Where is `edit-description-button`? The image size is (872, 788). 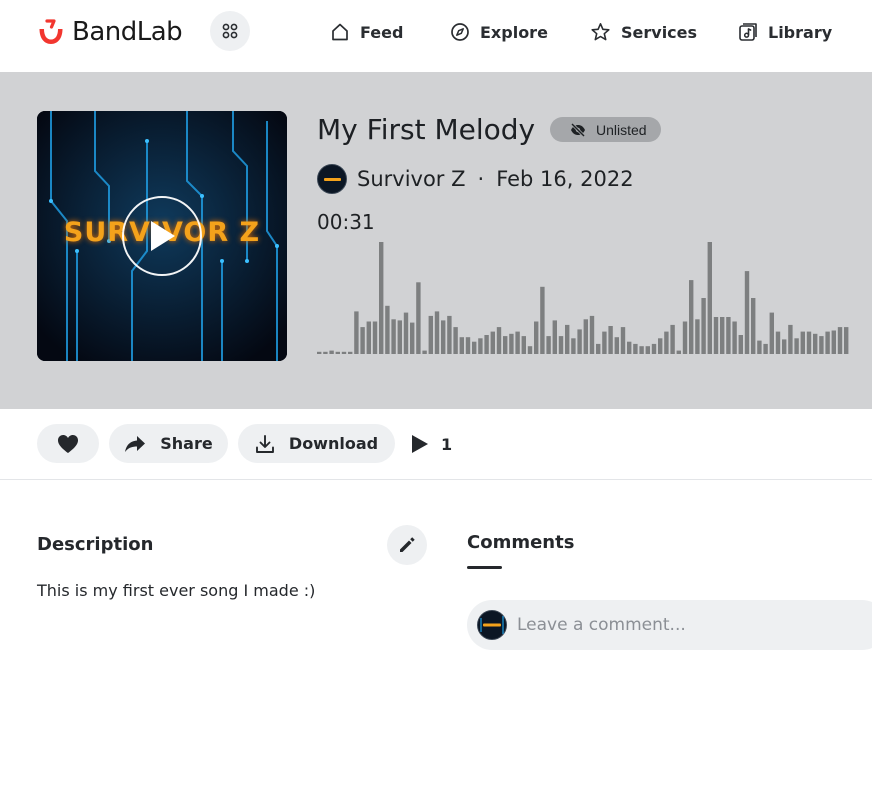 edit-description-button is located at coordinates (407, 545).